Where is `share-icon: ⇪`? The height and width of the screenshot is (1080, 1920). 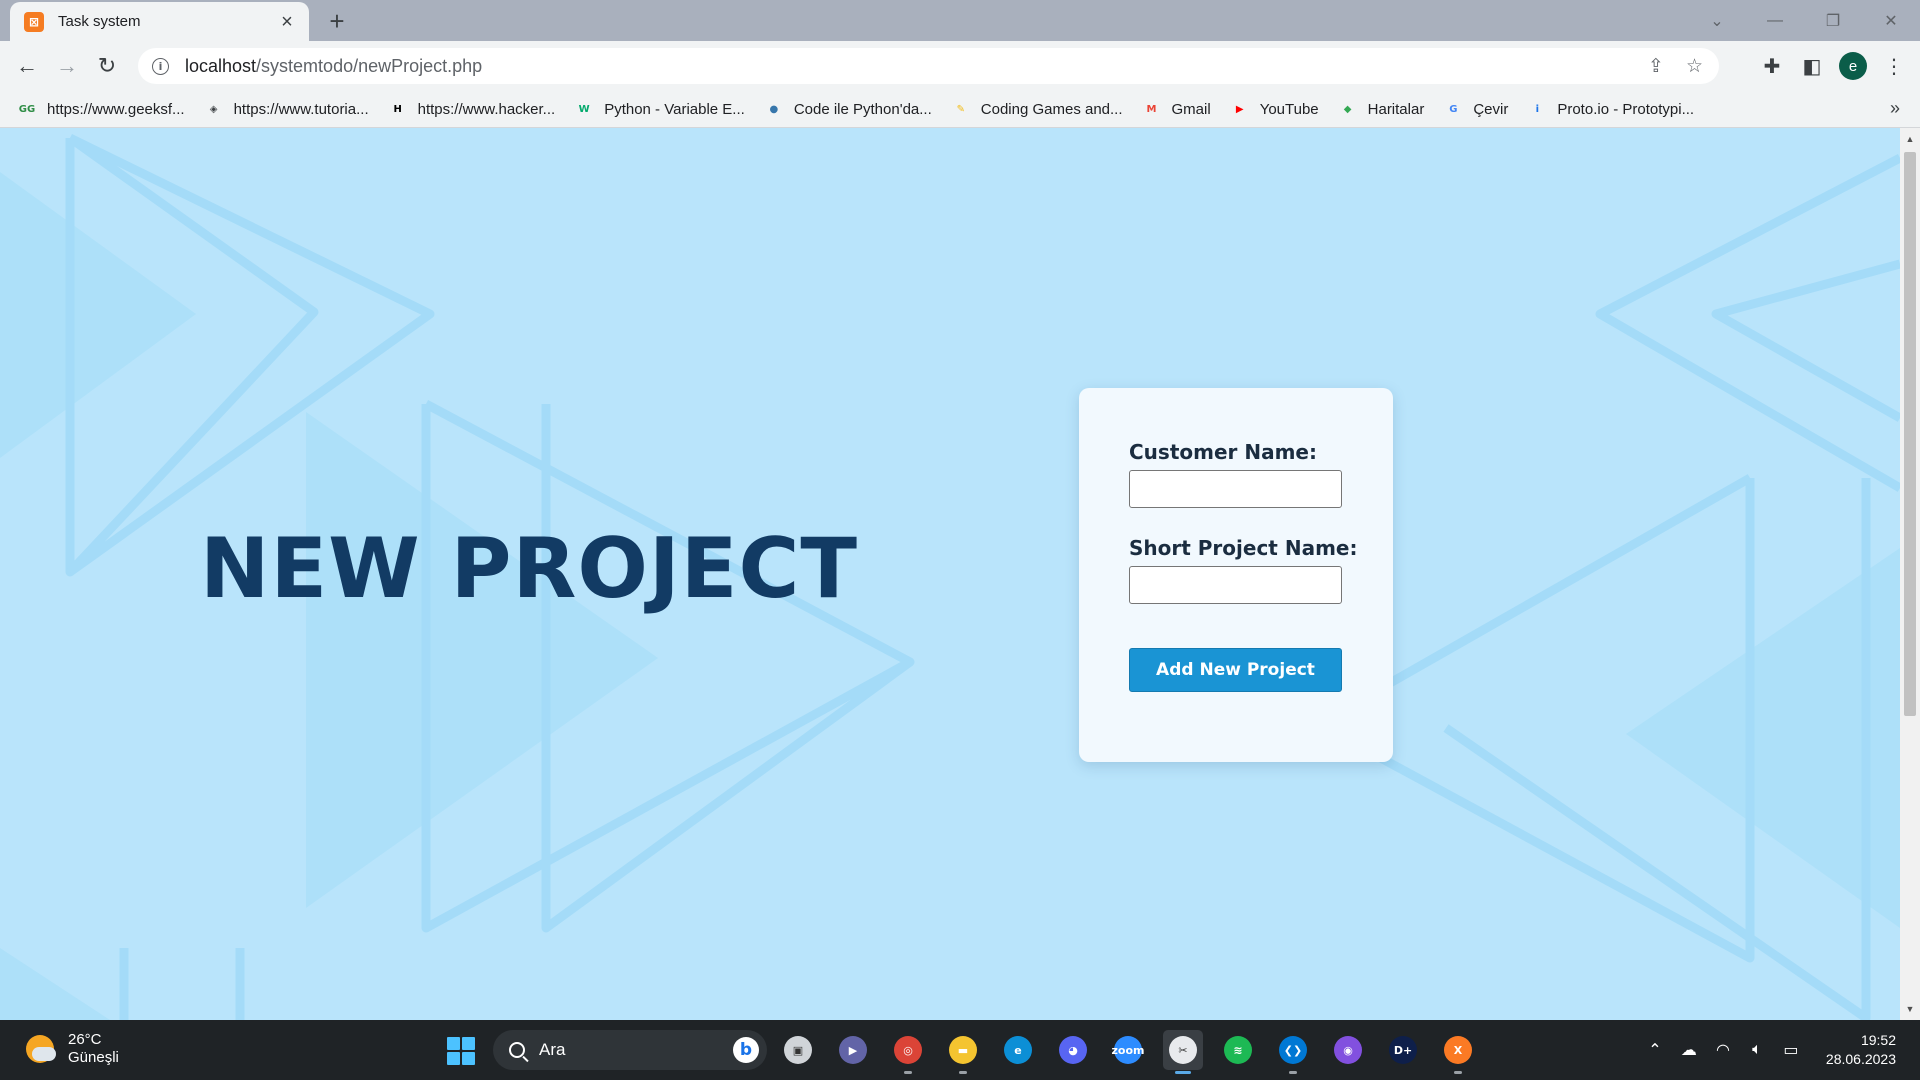
share-icon: ⇪ is located at coordinates (1656, 66).